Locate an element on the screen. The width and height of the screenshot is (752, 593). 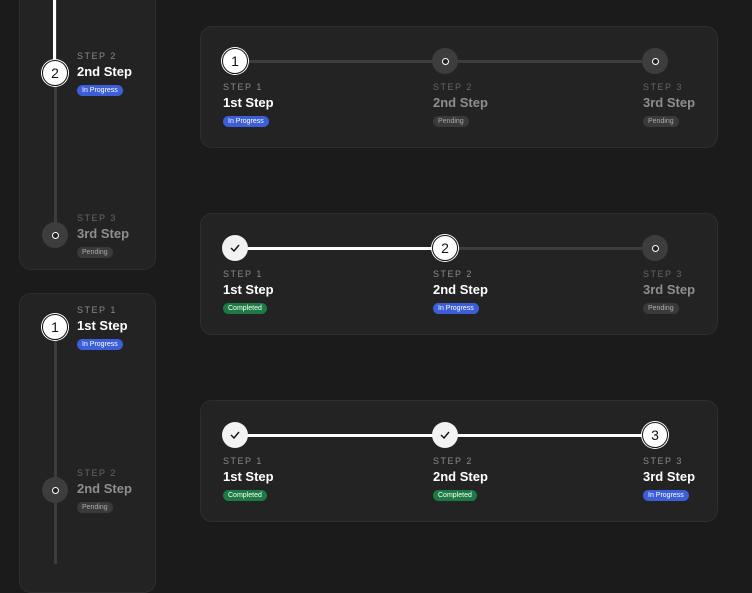
step-label-group: STEP 3 3rd Step In Progress is located at coordinates (669, 479).